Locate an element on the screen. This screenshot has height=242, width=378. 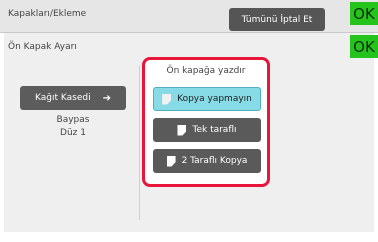
page-title: Kapakları/Ekleme is located at coordinates (47, 14).